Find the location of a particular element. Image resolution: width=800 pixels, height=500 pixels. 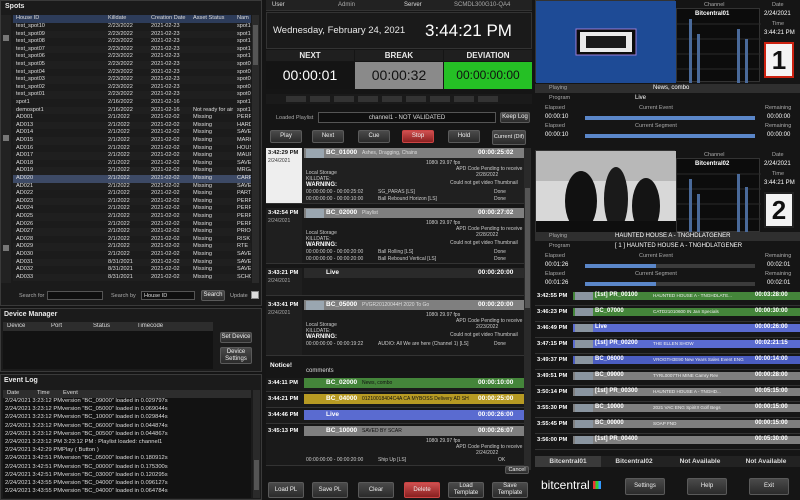

clear-button: Clear is located at coordinates (376, 490).